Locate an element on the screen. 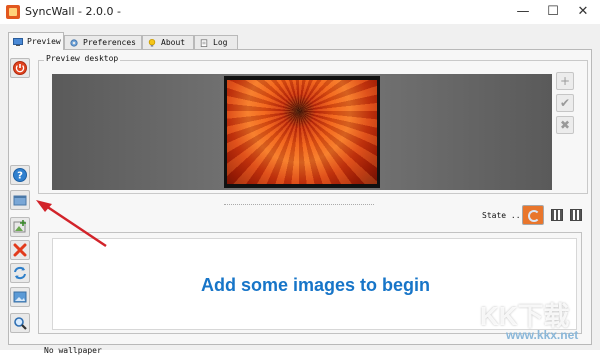  watermark: KK下载 www.kkx.net is located at coordinates (539, 321).